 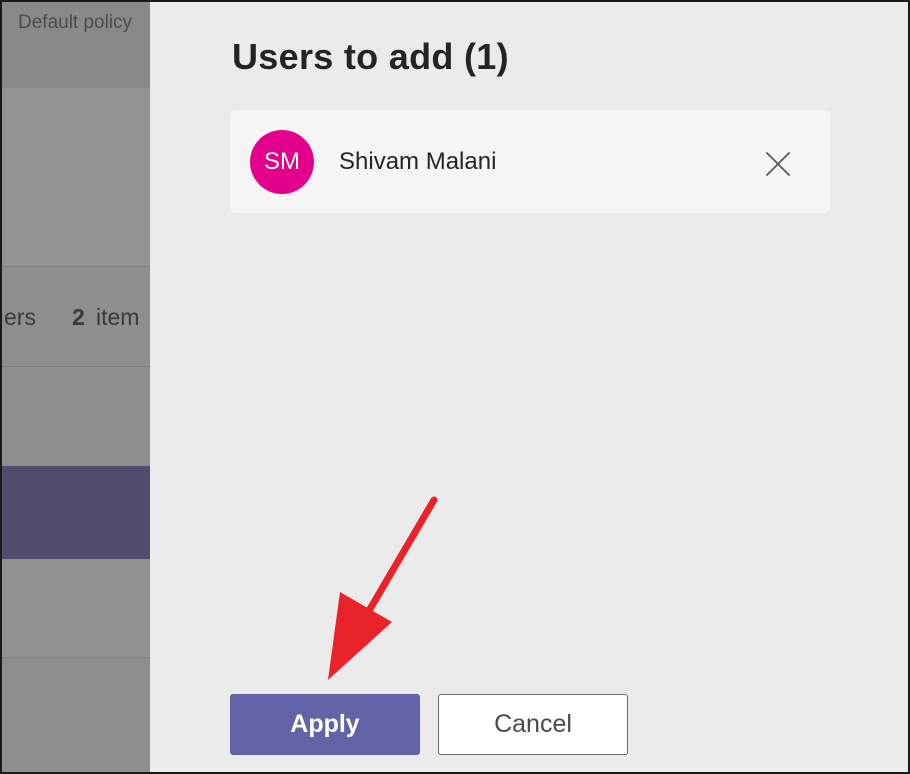 What do you see at coordinates (282, 162) in the screenshot?
I see `avatar: SM` at bounding box center [282, 162].